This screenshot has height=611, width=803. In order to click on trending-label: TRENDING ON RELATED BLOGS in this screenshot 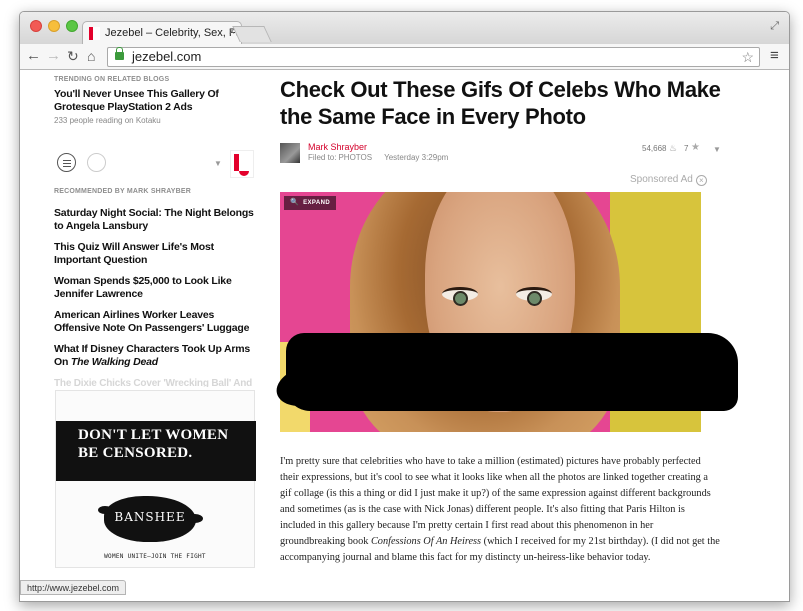, I will do `click(112, 79)`.